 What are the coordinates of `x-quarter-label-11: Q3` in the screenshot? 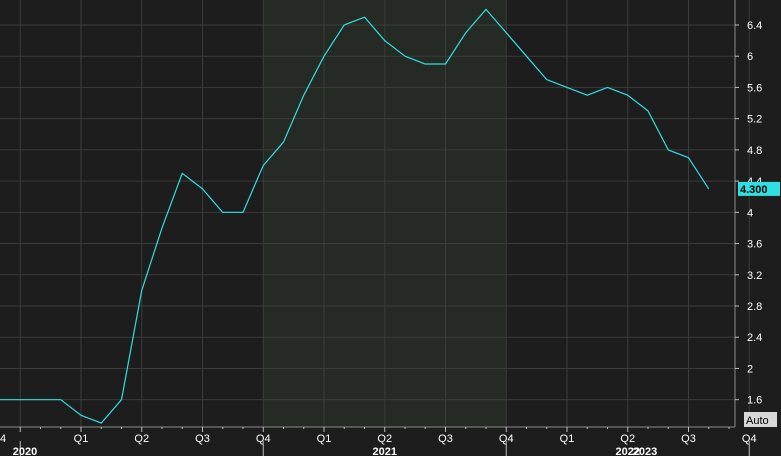 It's located at (688, 439).